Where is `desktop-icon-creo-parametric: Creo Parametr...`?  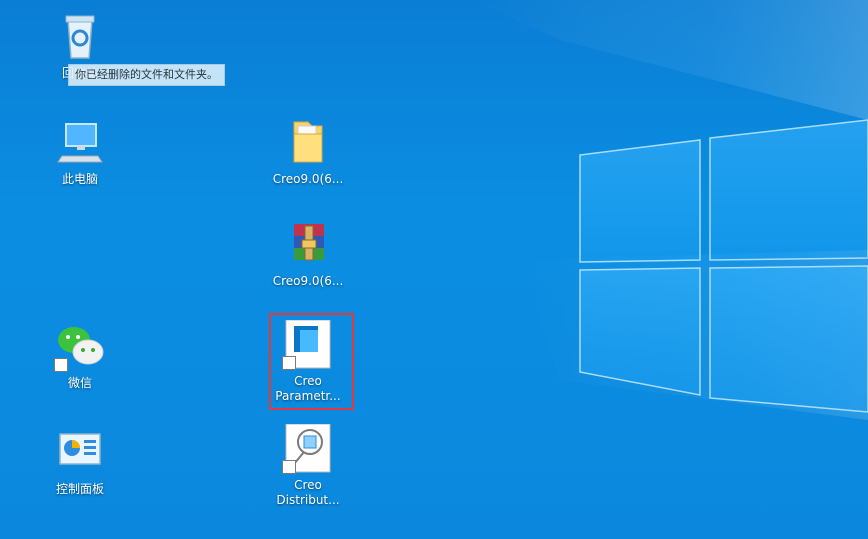 desktop-icon-creo-parametric: Creo Parametr... is located at coordinates (308, 361).